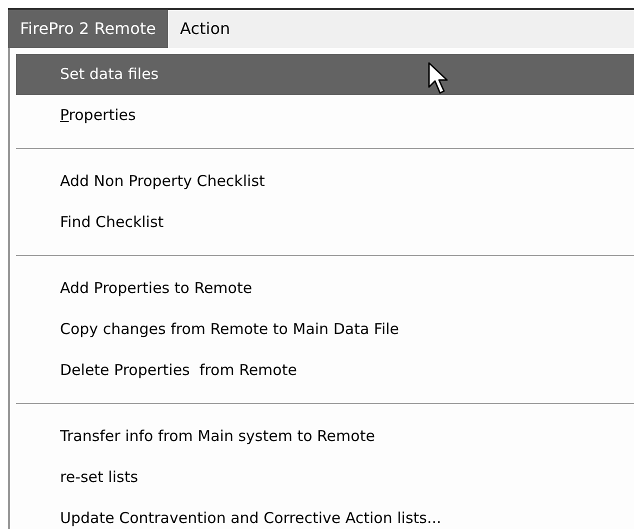 Image resolution: width=634 pixels, height=529 pixels. What do you see at coordinates (325, 74) in the screenshot?
I see `menu-item: Set data files` at bounding box center [325, 74].